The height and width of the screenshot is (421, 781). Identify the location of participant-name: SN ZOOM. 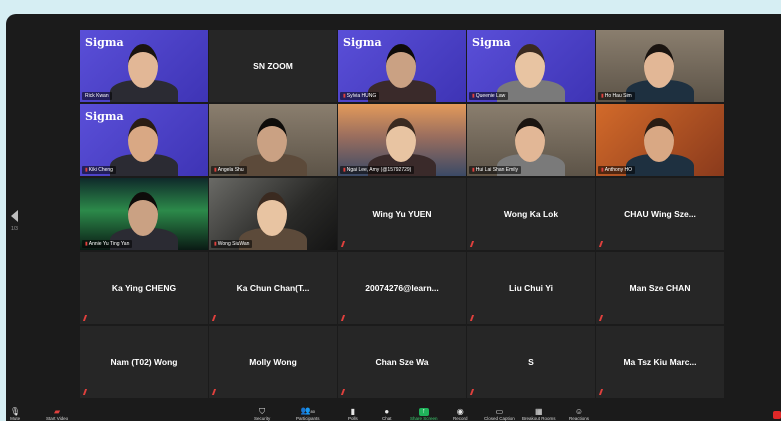
(273, 66).